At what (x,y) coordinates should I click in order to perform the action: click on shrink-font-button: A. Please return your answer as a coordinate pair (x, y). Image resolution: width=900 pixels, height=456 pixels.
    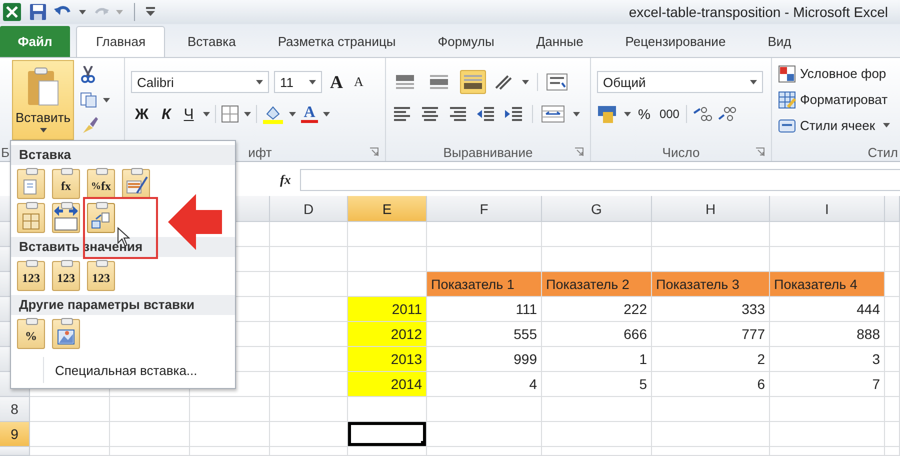
    Looking at the image, I should click on (358, 82).